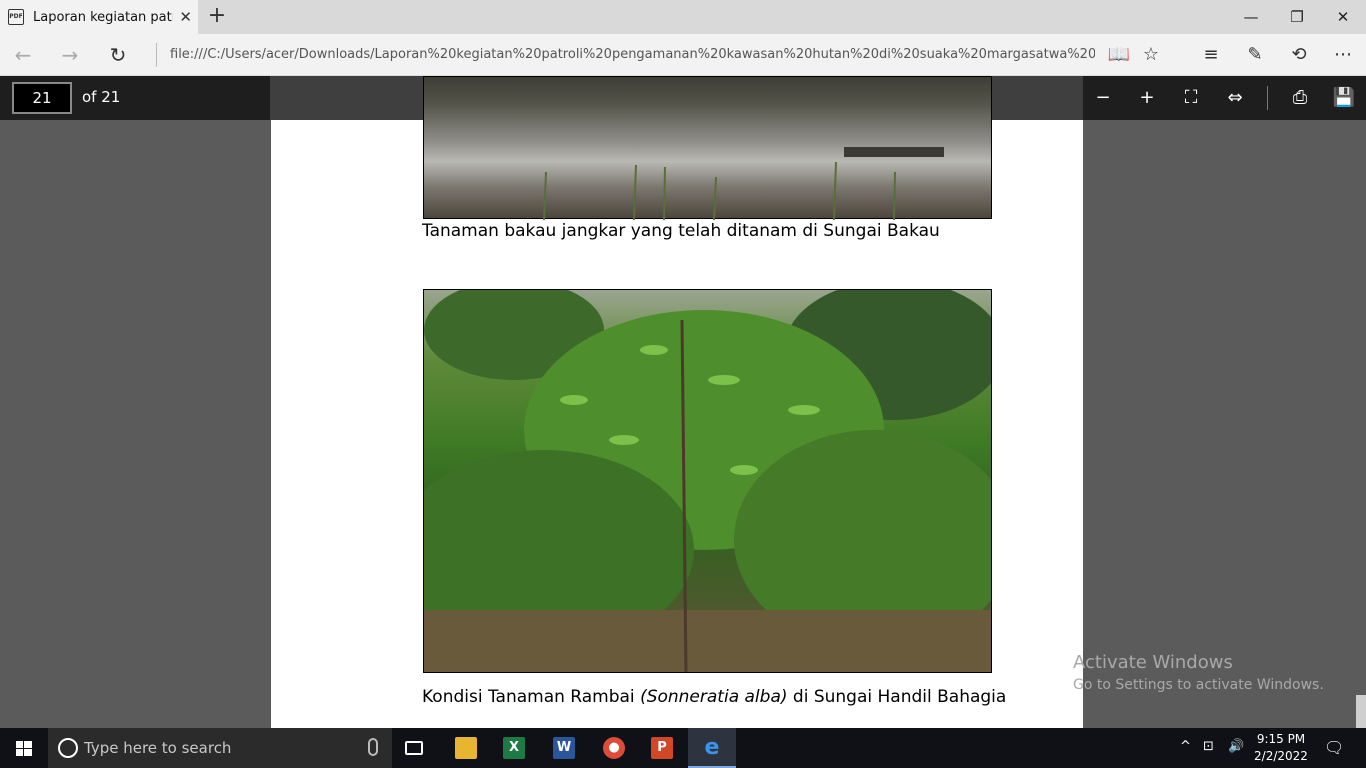  Describe the element at coordinates (1119, 55) in the screenshot. I see `reading-view-icon: 📖` at that location.